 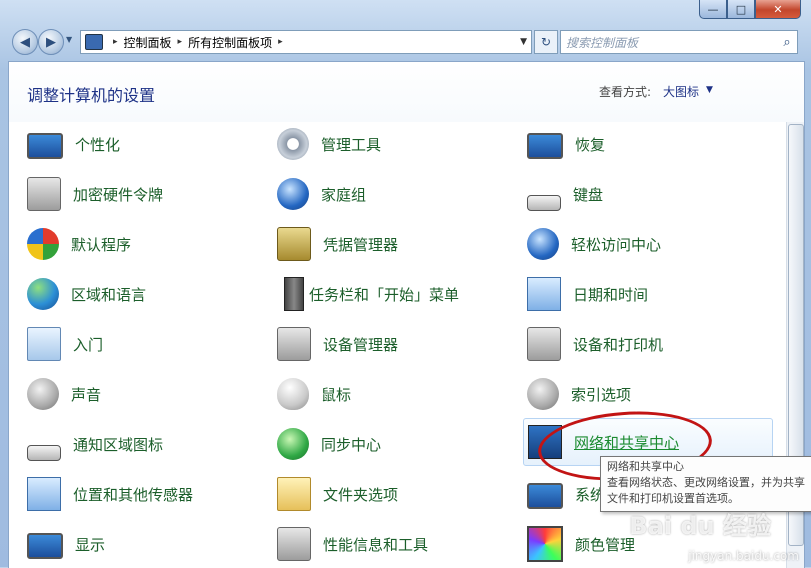 I want to click on item-recovery: 恢复, so click(x=647, y=144).